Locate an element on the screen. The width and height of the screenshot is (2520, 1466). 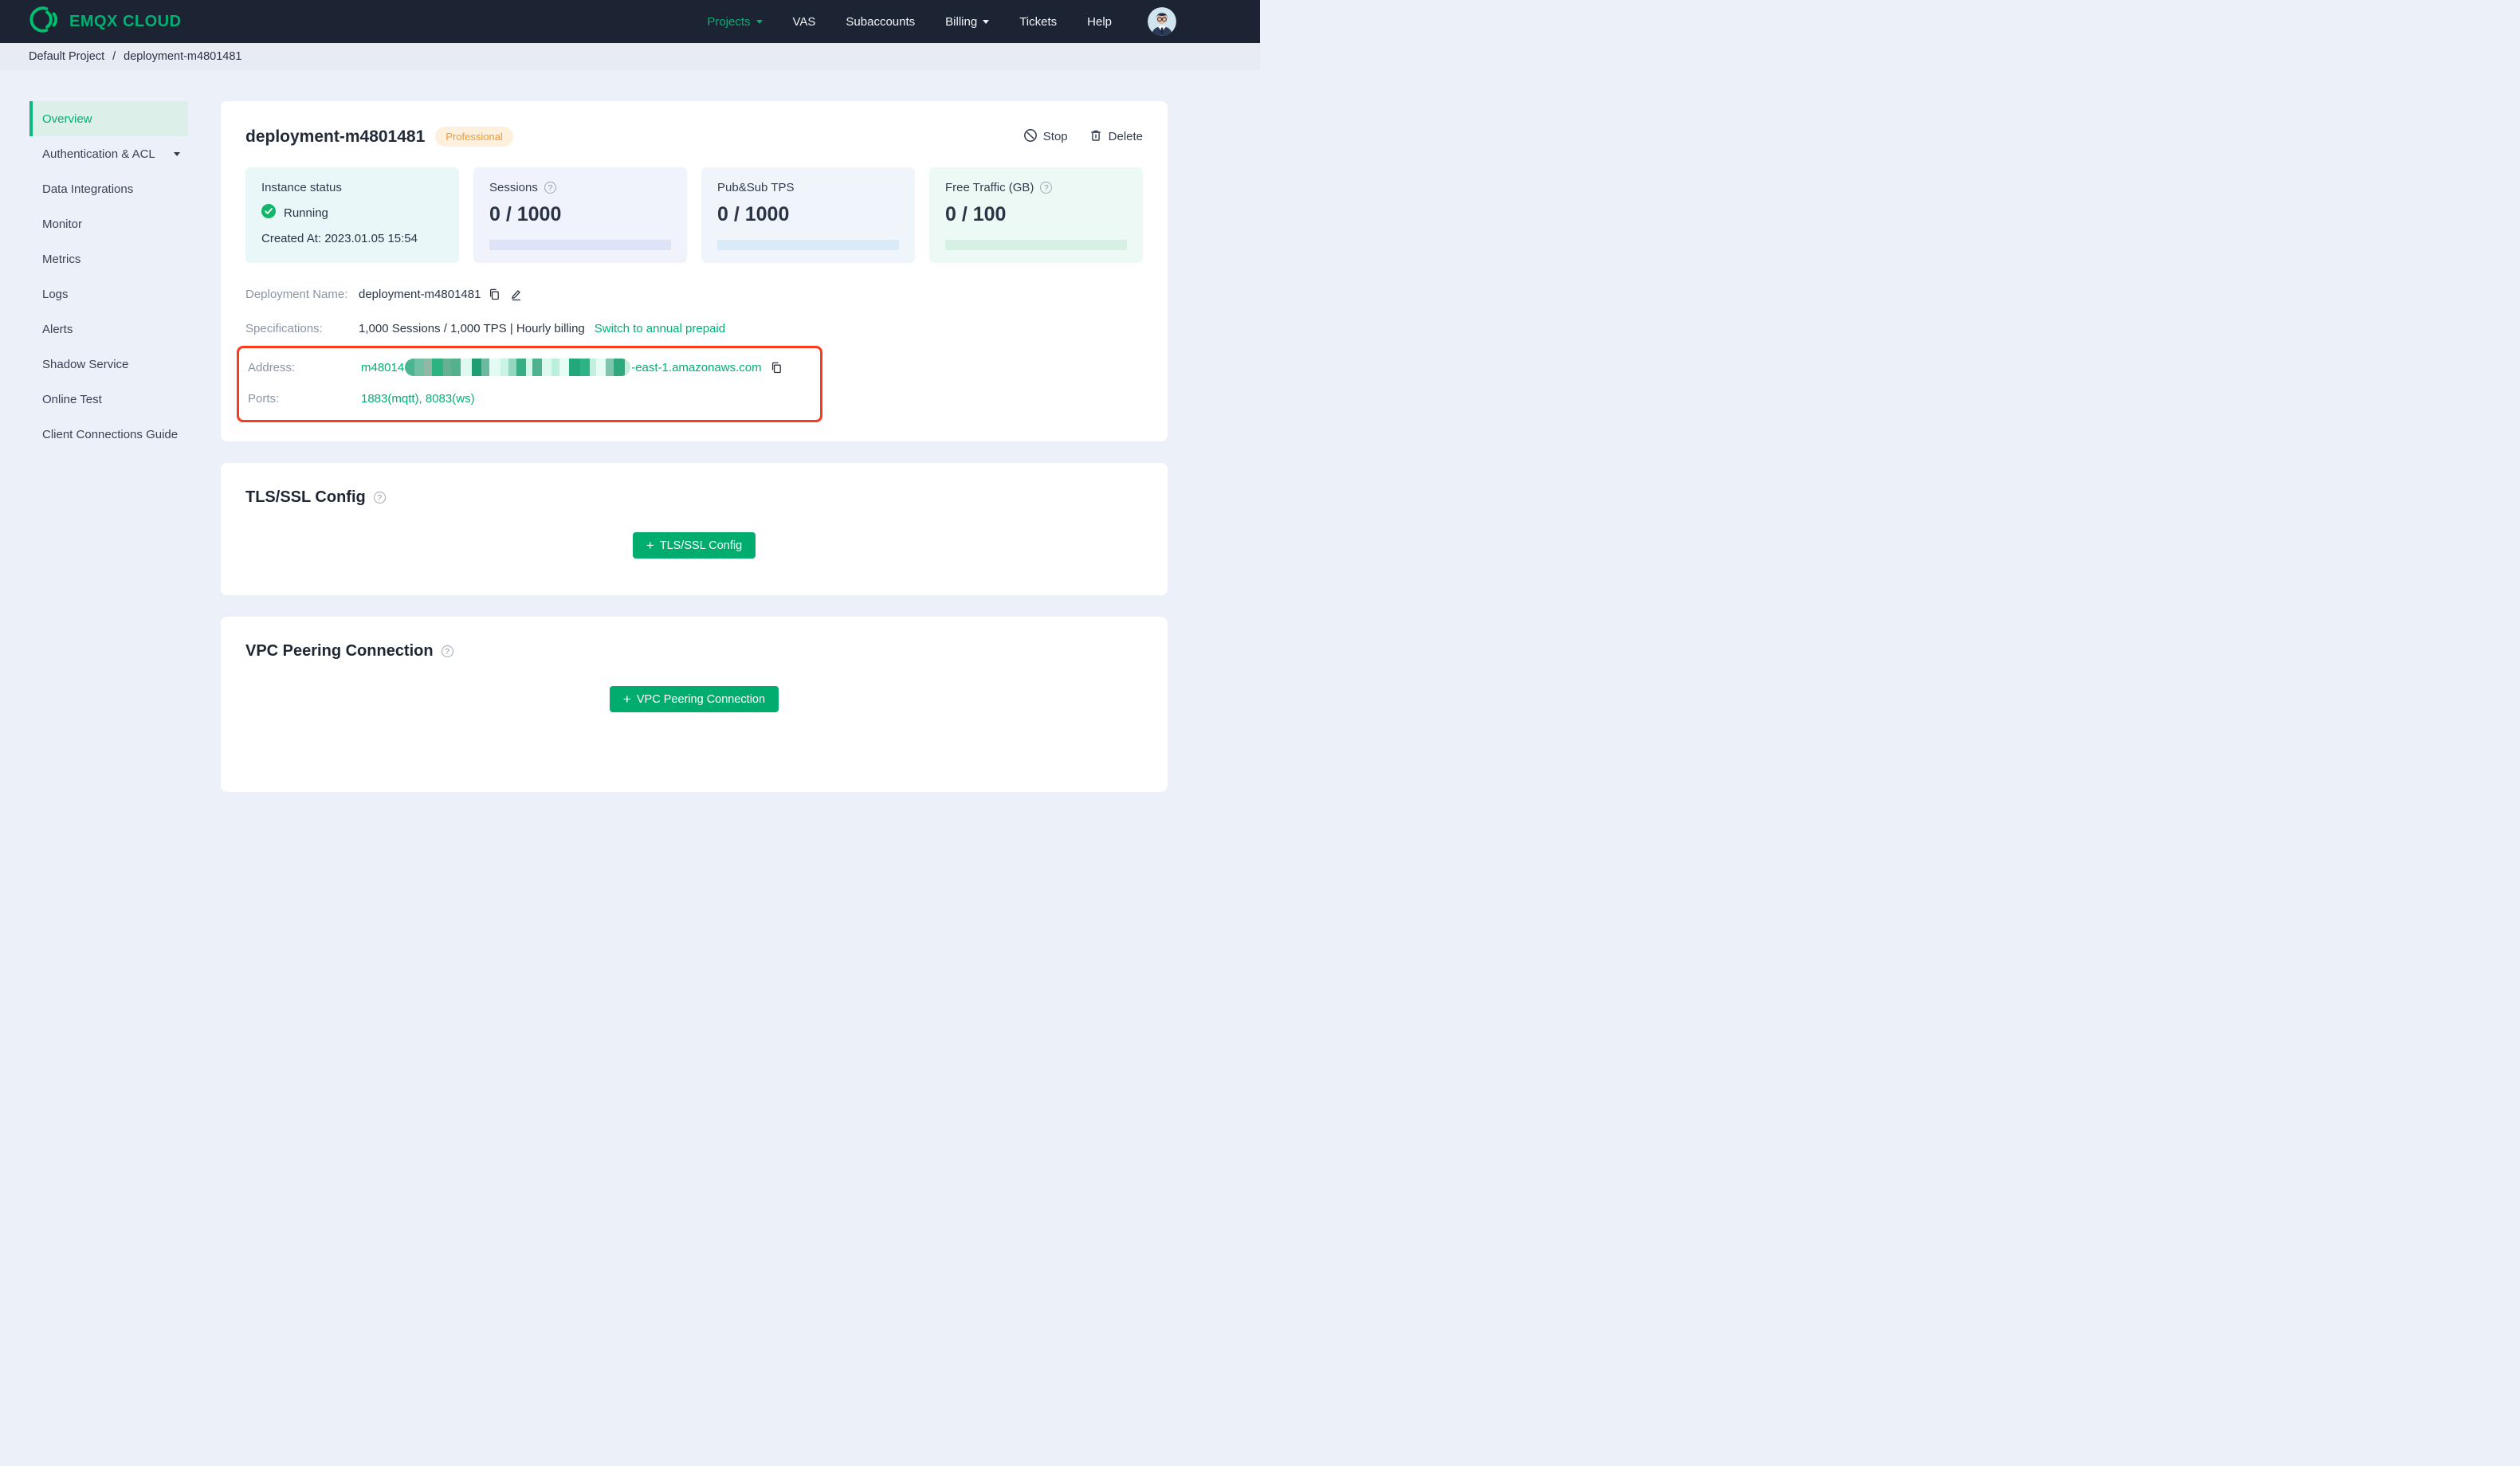
ports-label: Ports: is located at coordinates (264, 399).